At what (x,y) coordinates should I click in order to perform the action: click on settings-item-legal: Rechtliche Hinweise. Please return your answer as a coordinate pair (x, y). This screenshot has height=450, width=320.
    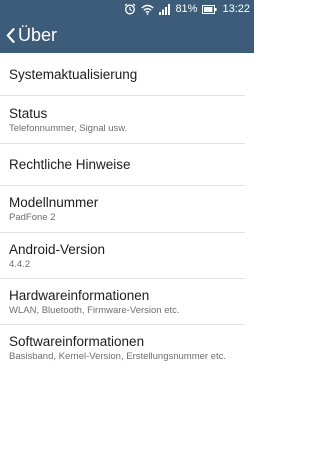
    Looking at the image, I should click on (122, 165).